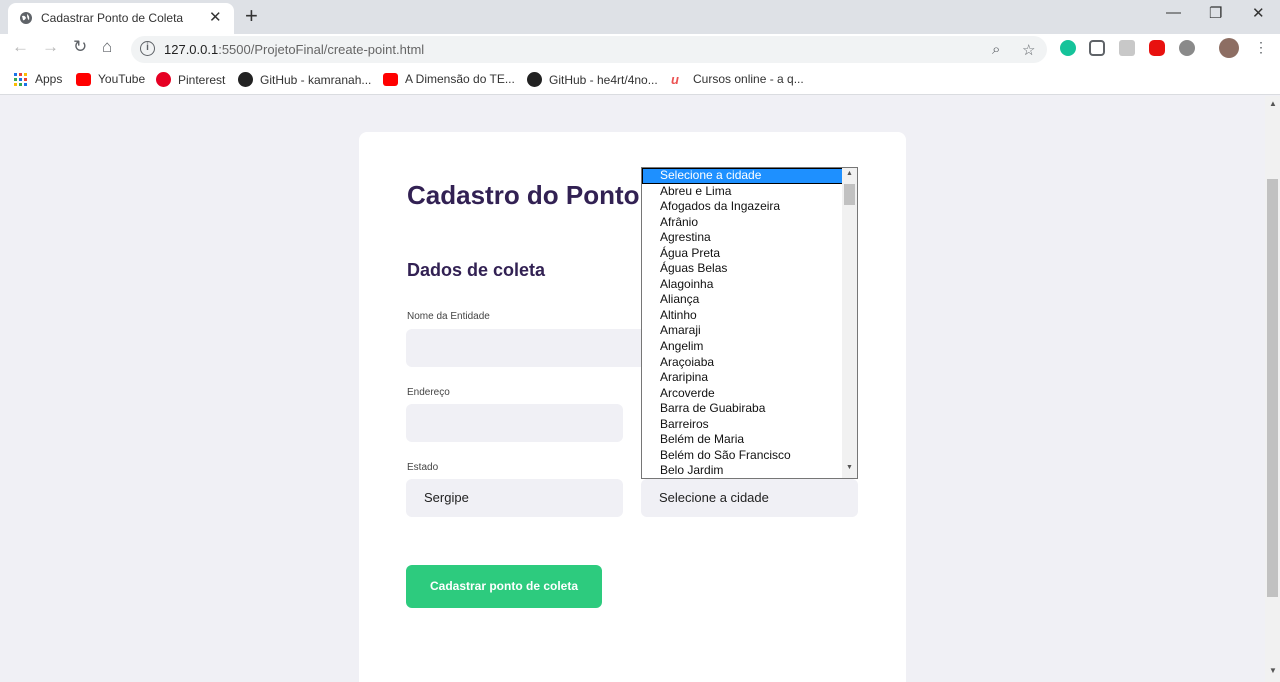 The width and height of the screenshot is (1280, 682). Describe the element at coordinates (749, 456) in the screenshot. I see `dropdown-option: Belém do São Francisco` at that location.